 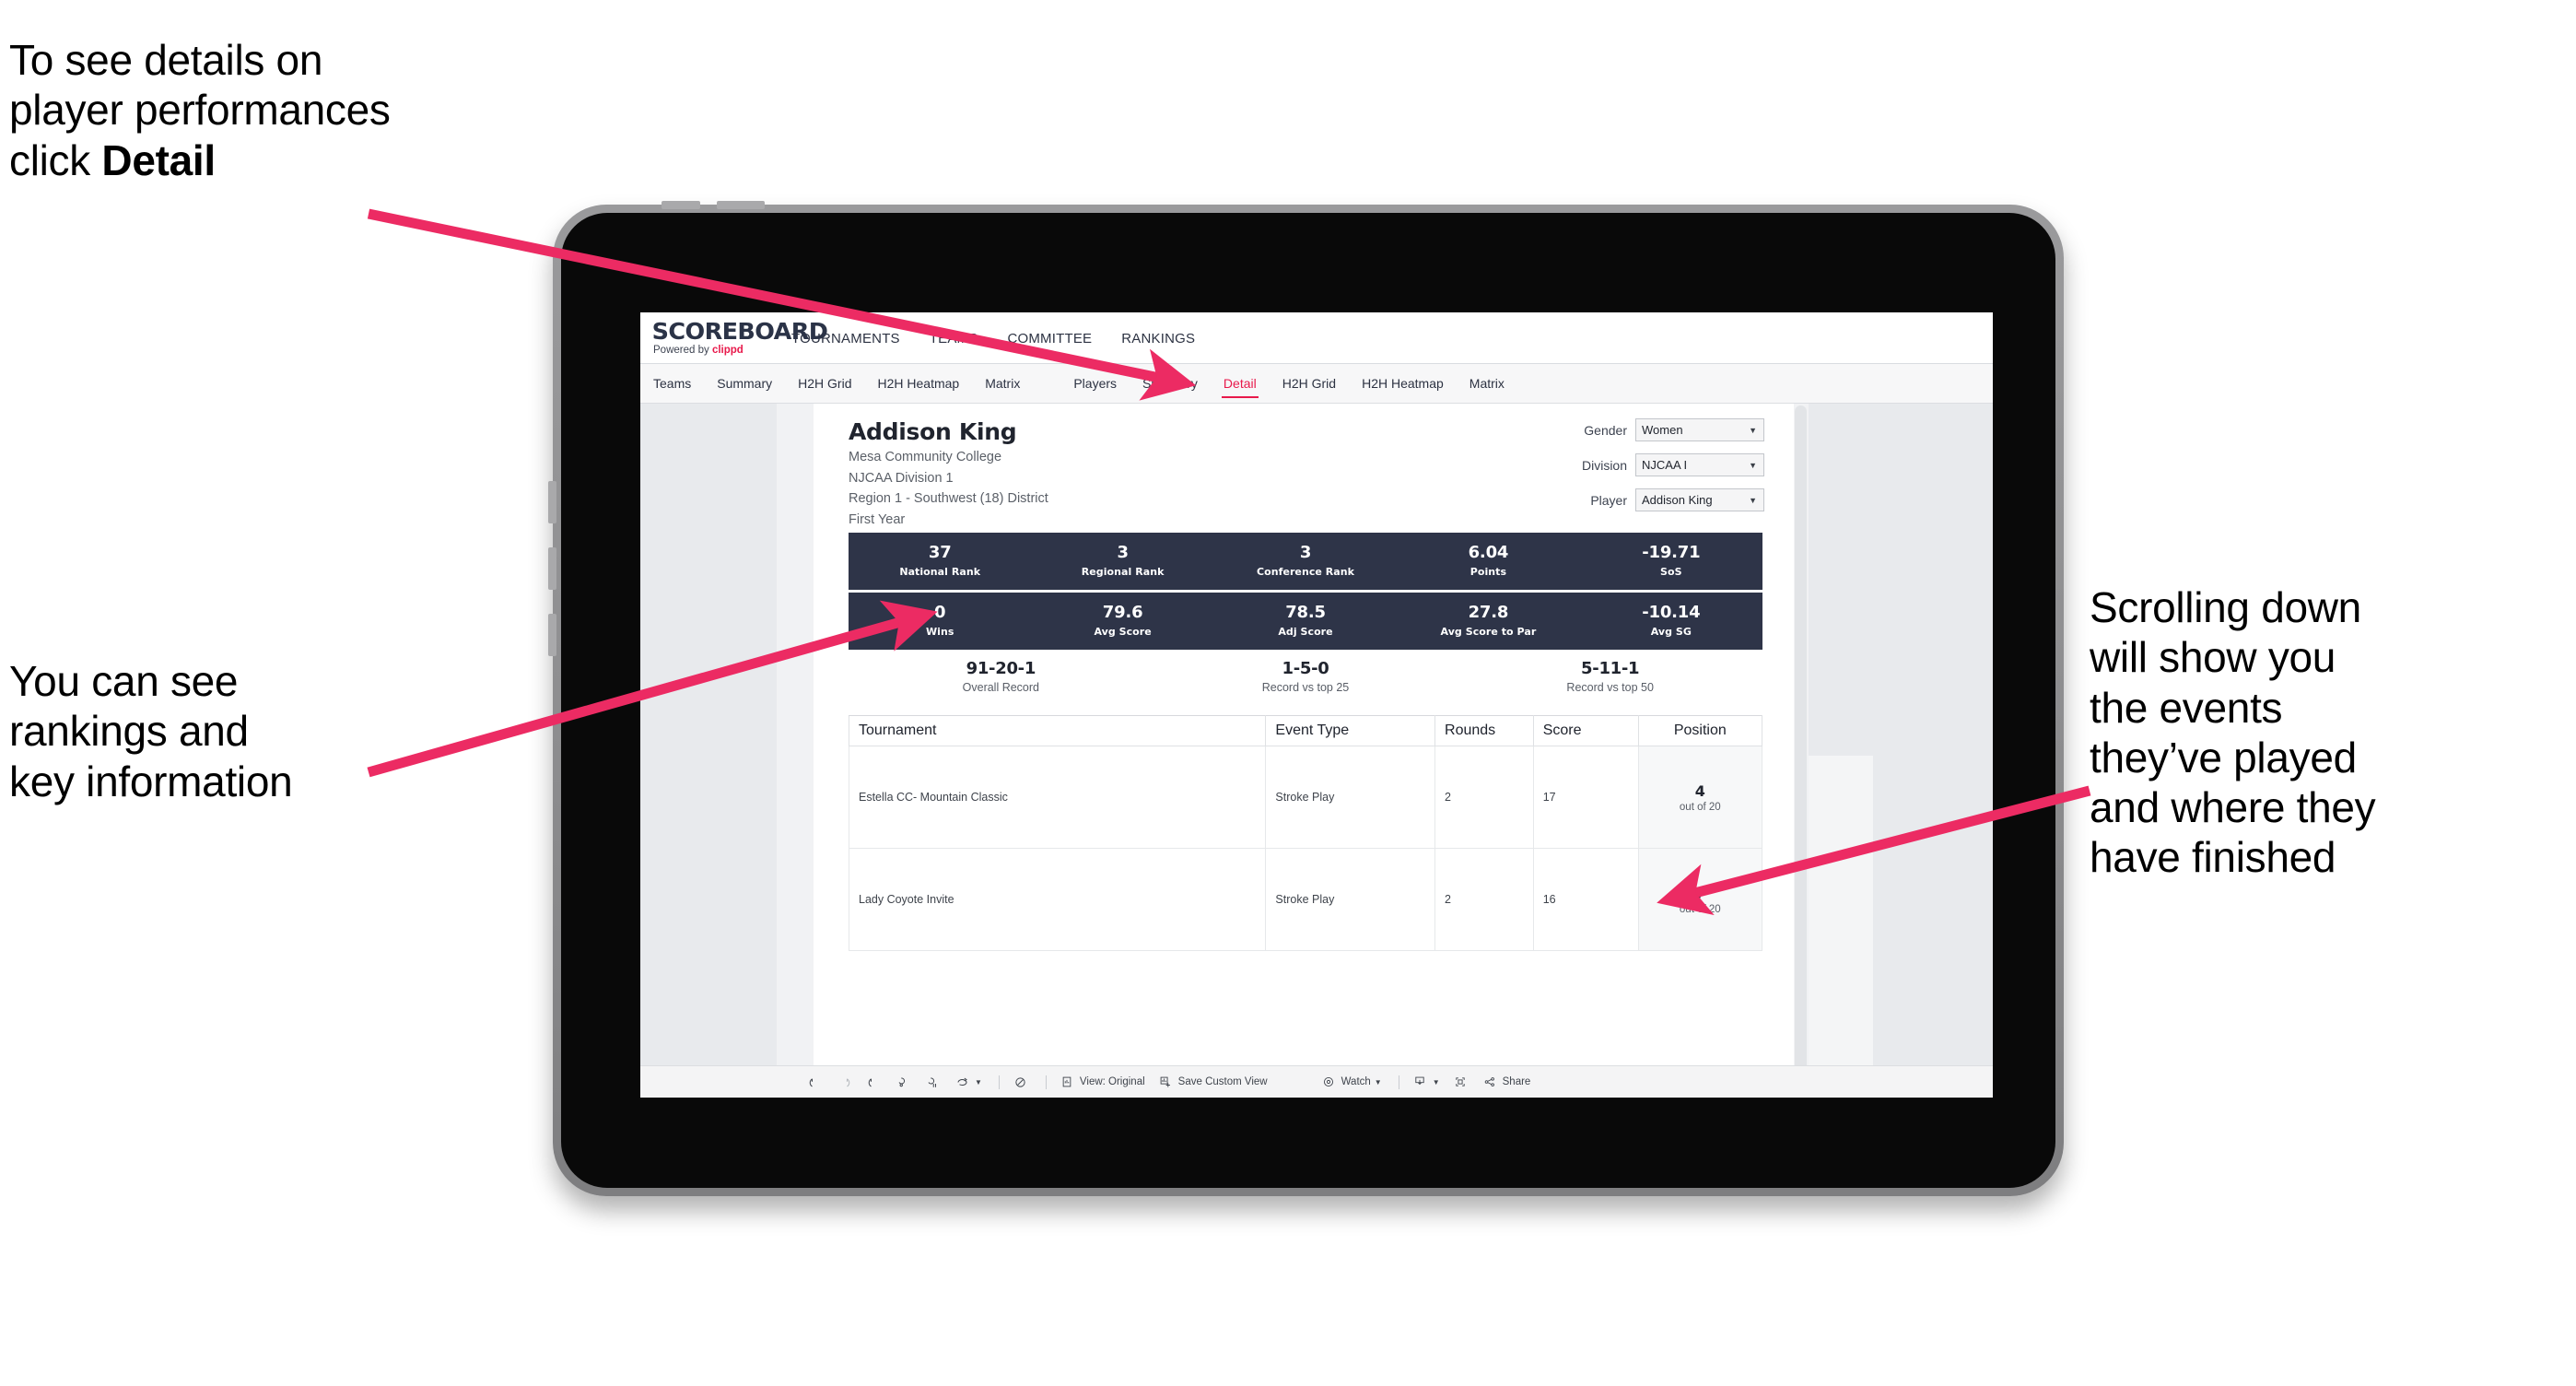 What do you see at coordinates (1604, 465) in the screenshot?
I see `filter-label-division: Division` at bounding box center [1604, 465].